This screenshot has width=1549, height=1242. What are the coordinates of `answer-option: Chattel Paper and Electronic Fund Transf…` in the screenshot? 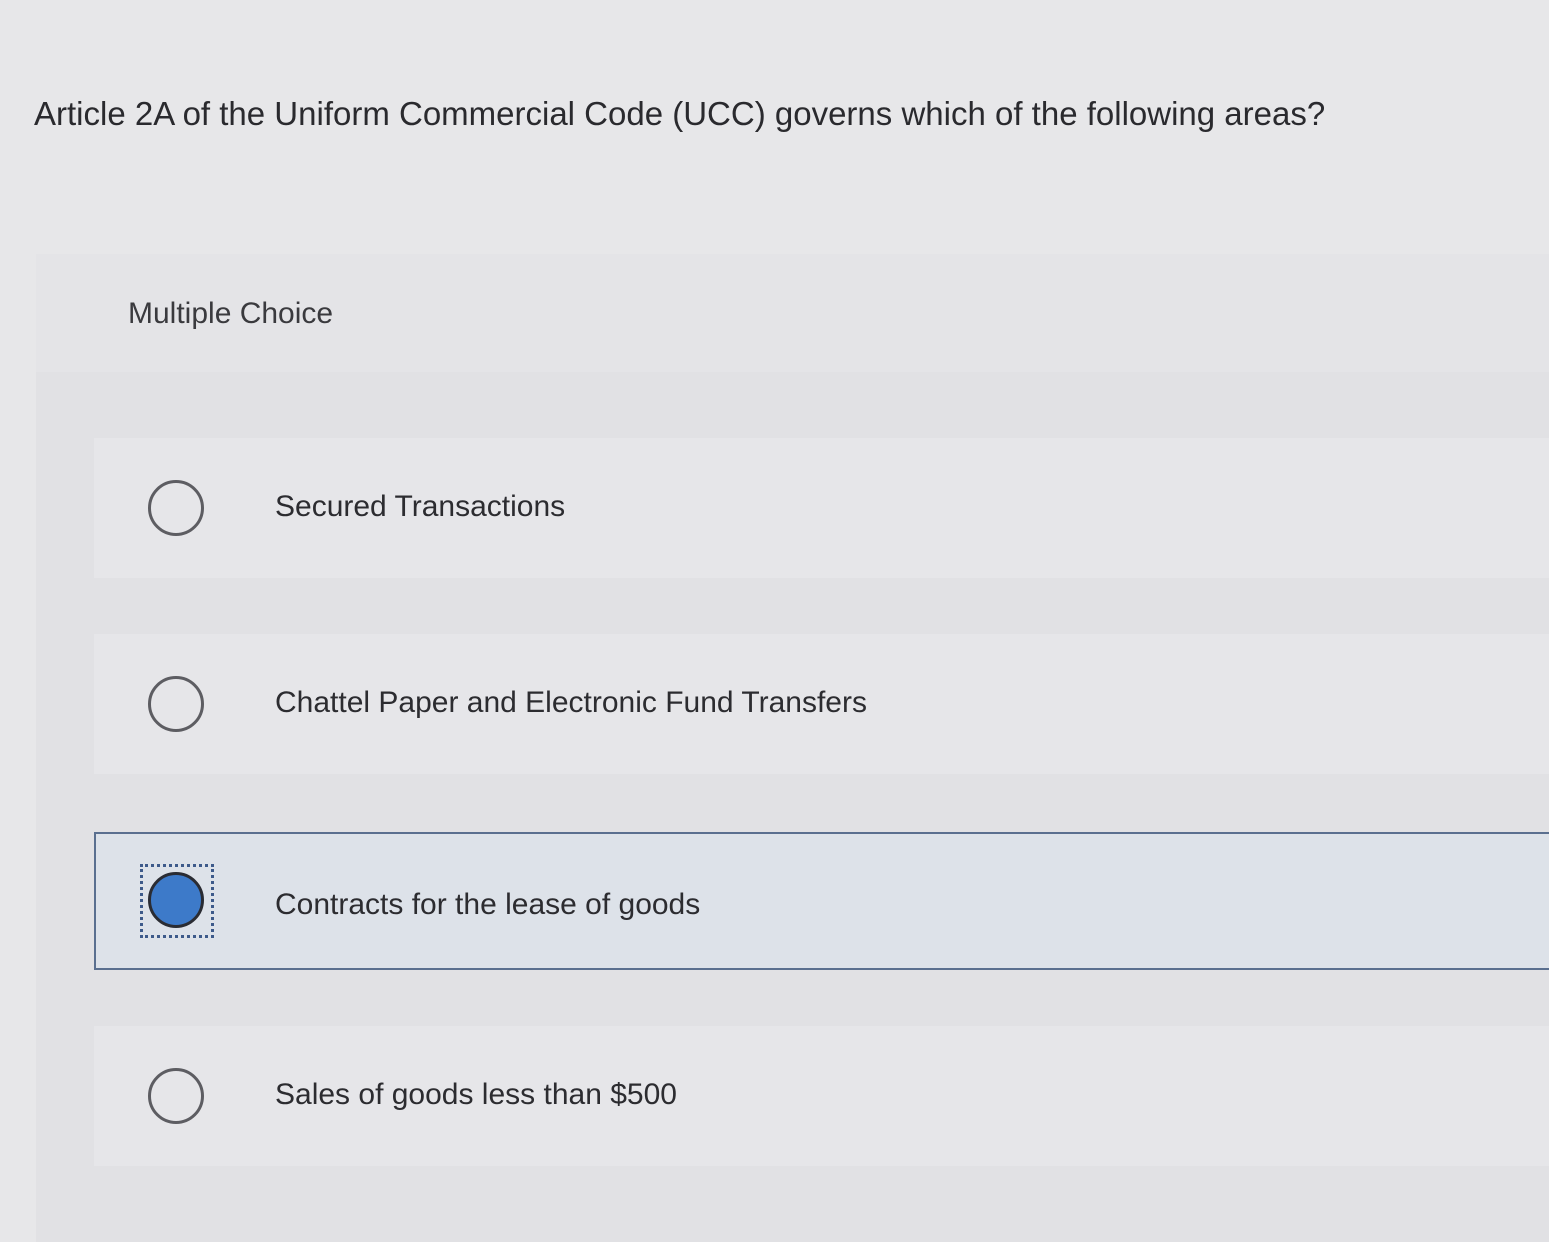 It's located at (821, 704).